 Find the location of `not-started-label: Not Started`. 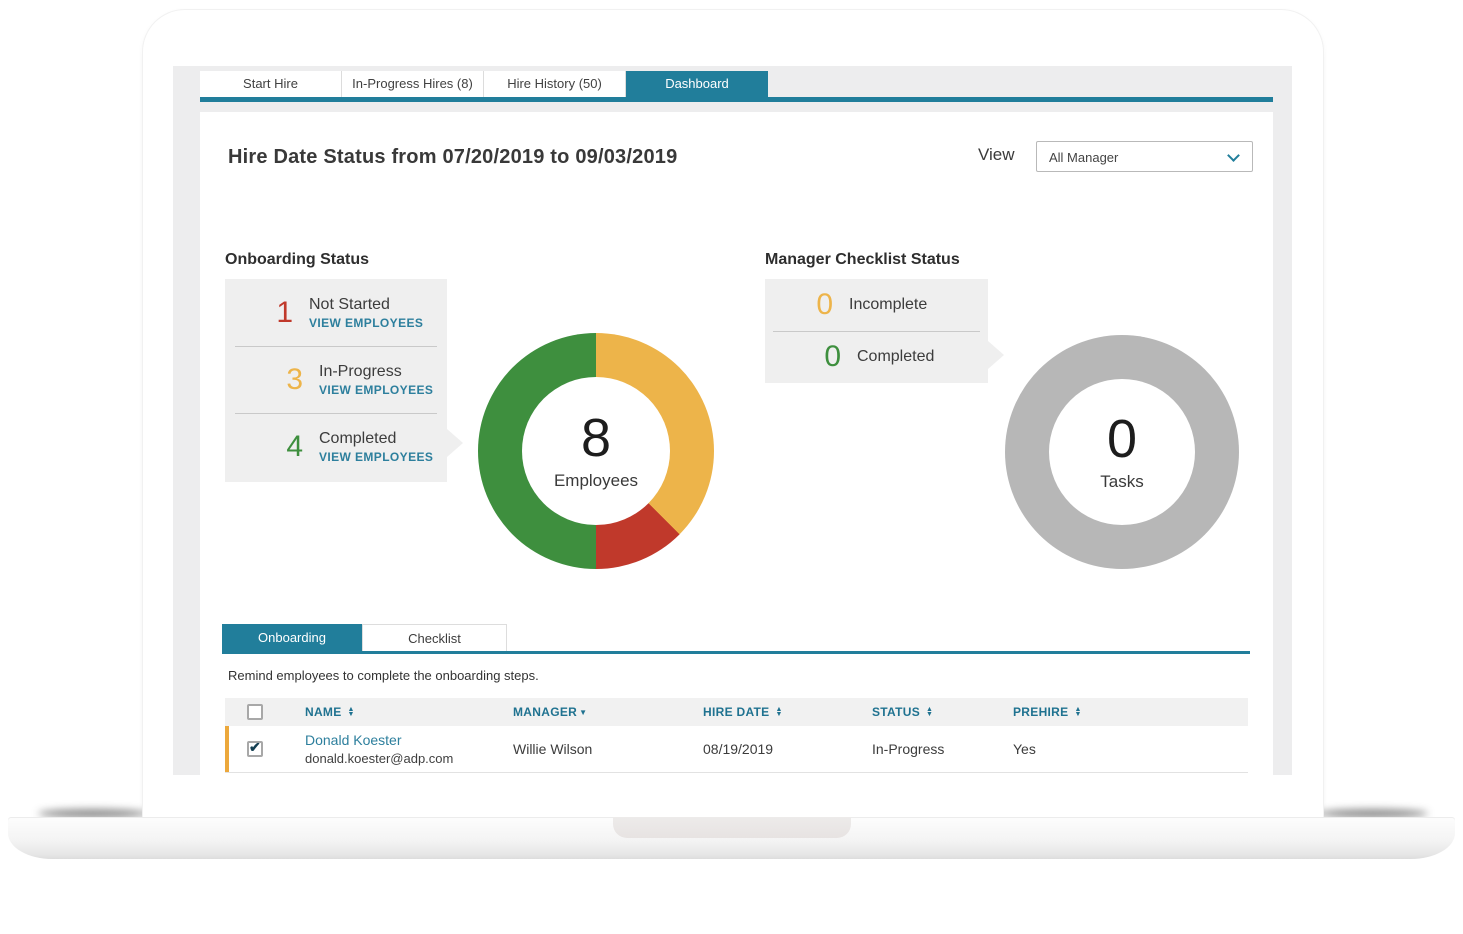

not-started-label: Not Started is located at coordinates (349, 304).